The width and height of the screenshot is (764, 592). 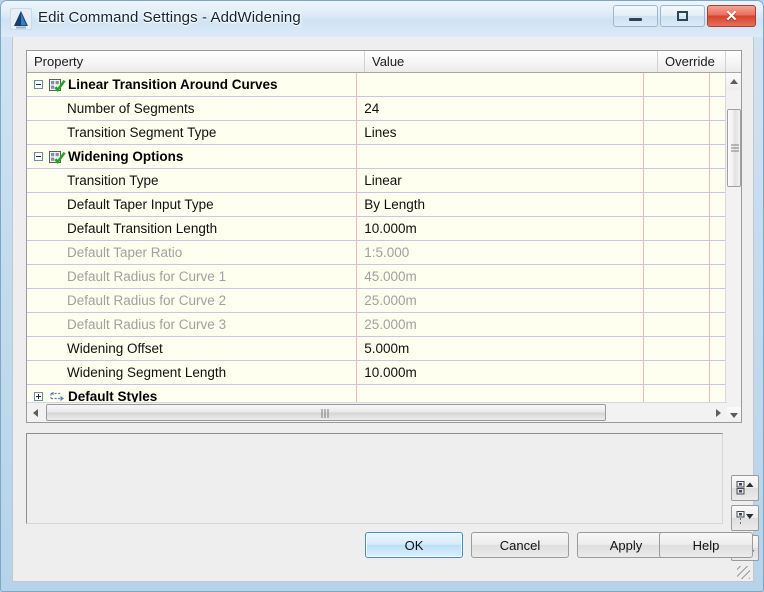 What do you see at coordinates (192, 156) in the screenshot?
I see `cell-property: Widening Options` at bounding box center [192, 156].